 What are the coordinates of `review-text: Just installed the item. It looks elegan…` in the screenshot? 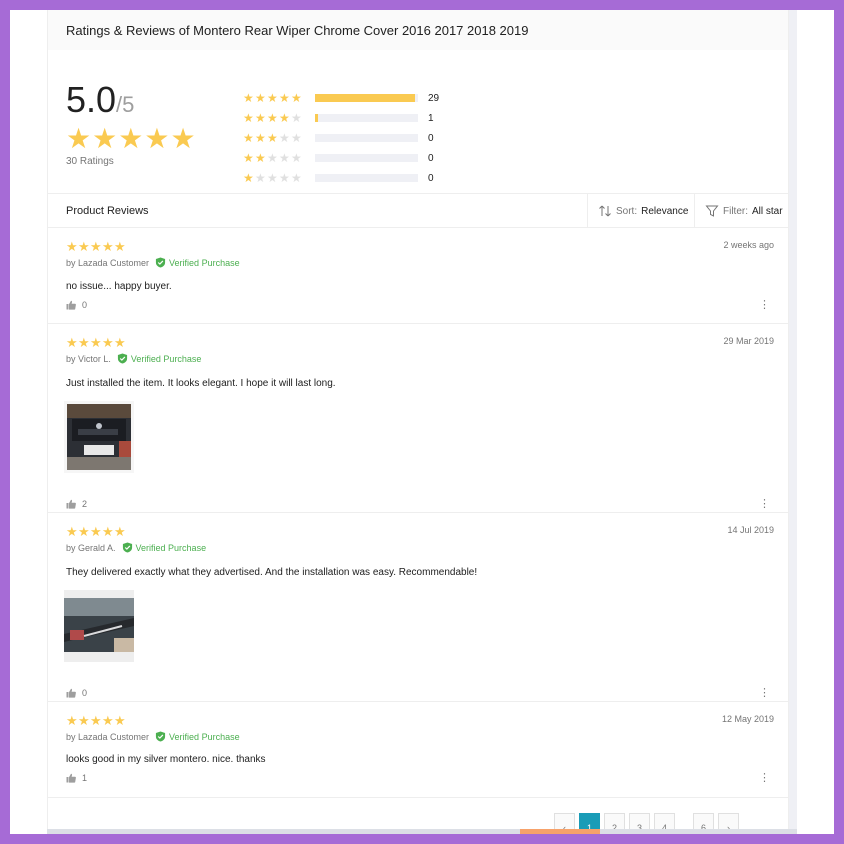 It's located at (201, 383).